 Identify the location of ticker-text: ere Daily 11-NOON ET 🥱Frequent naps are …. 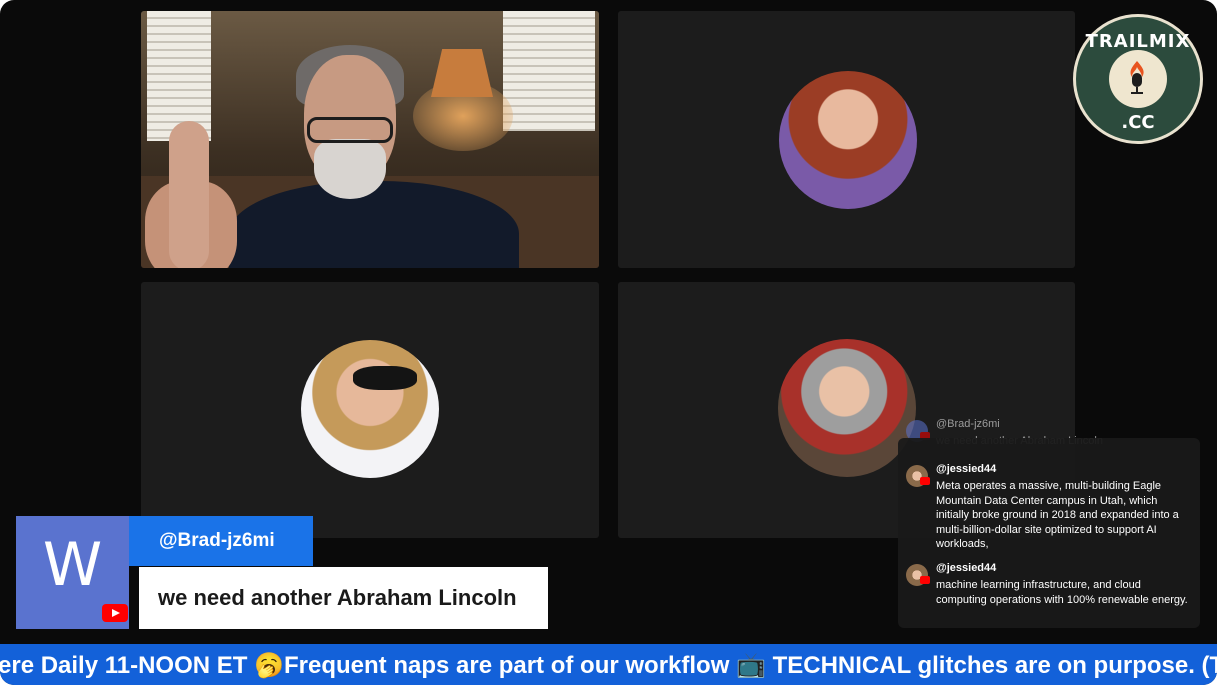
(608, 665).